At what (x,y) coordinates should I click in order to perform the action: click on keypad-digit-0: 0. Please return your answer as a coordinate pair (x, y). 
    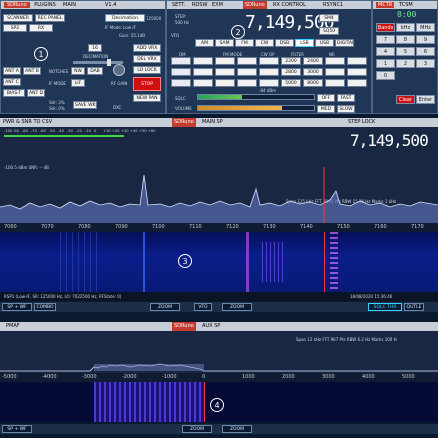
    Looking at the image, I should click on (385, 75).